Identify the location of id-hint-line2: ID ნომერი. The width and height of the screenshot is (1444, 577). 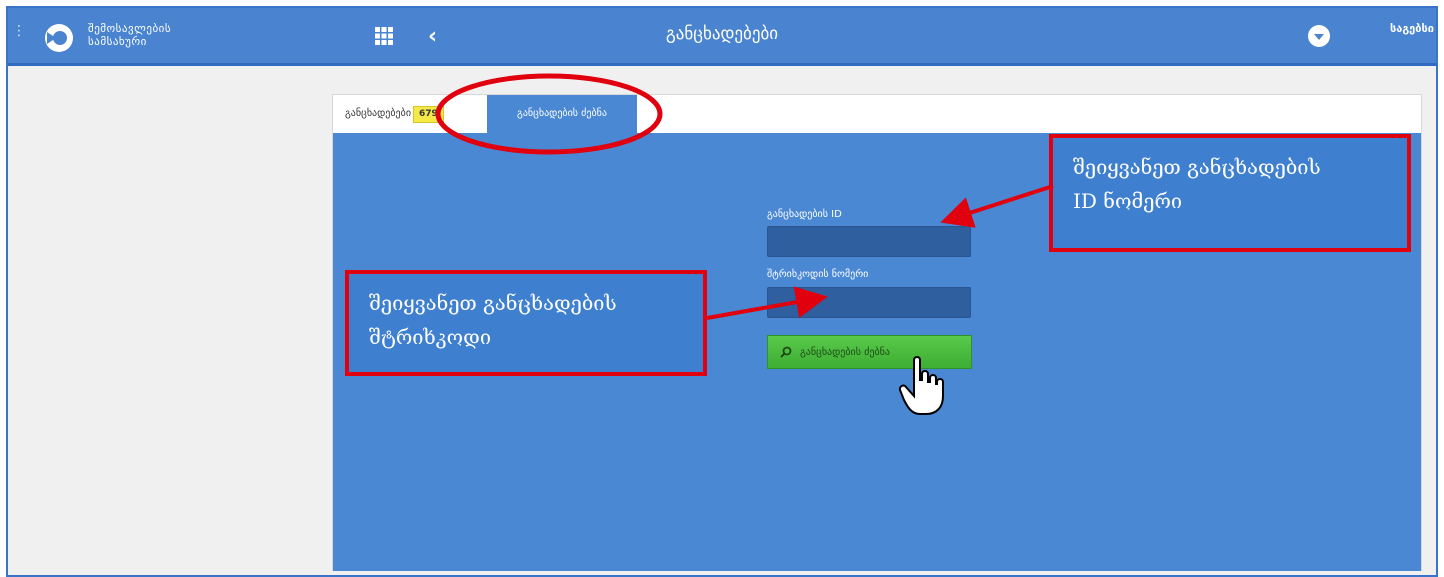
(1128, 201).